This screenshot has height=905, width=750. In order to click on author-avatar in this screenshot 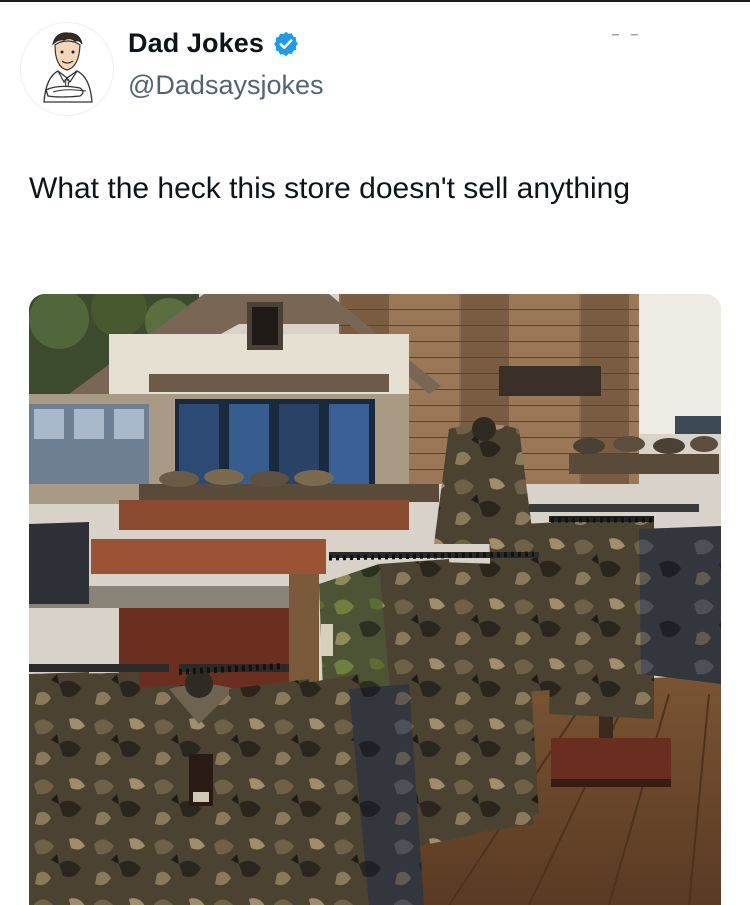, I will do `click(67, 69)`.